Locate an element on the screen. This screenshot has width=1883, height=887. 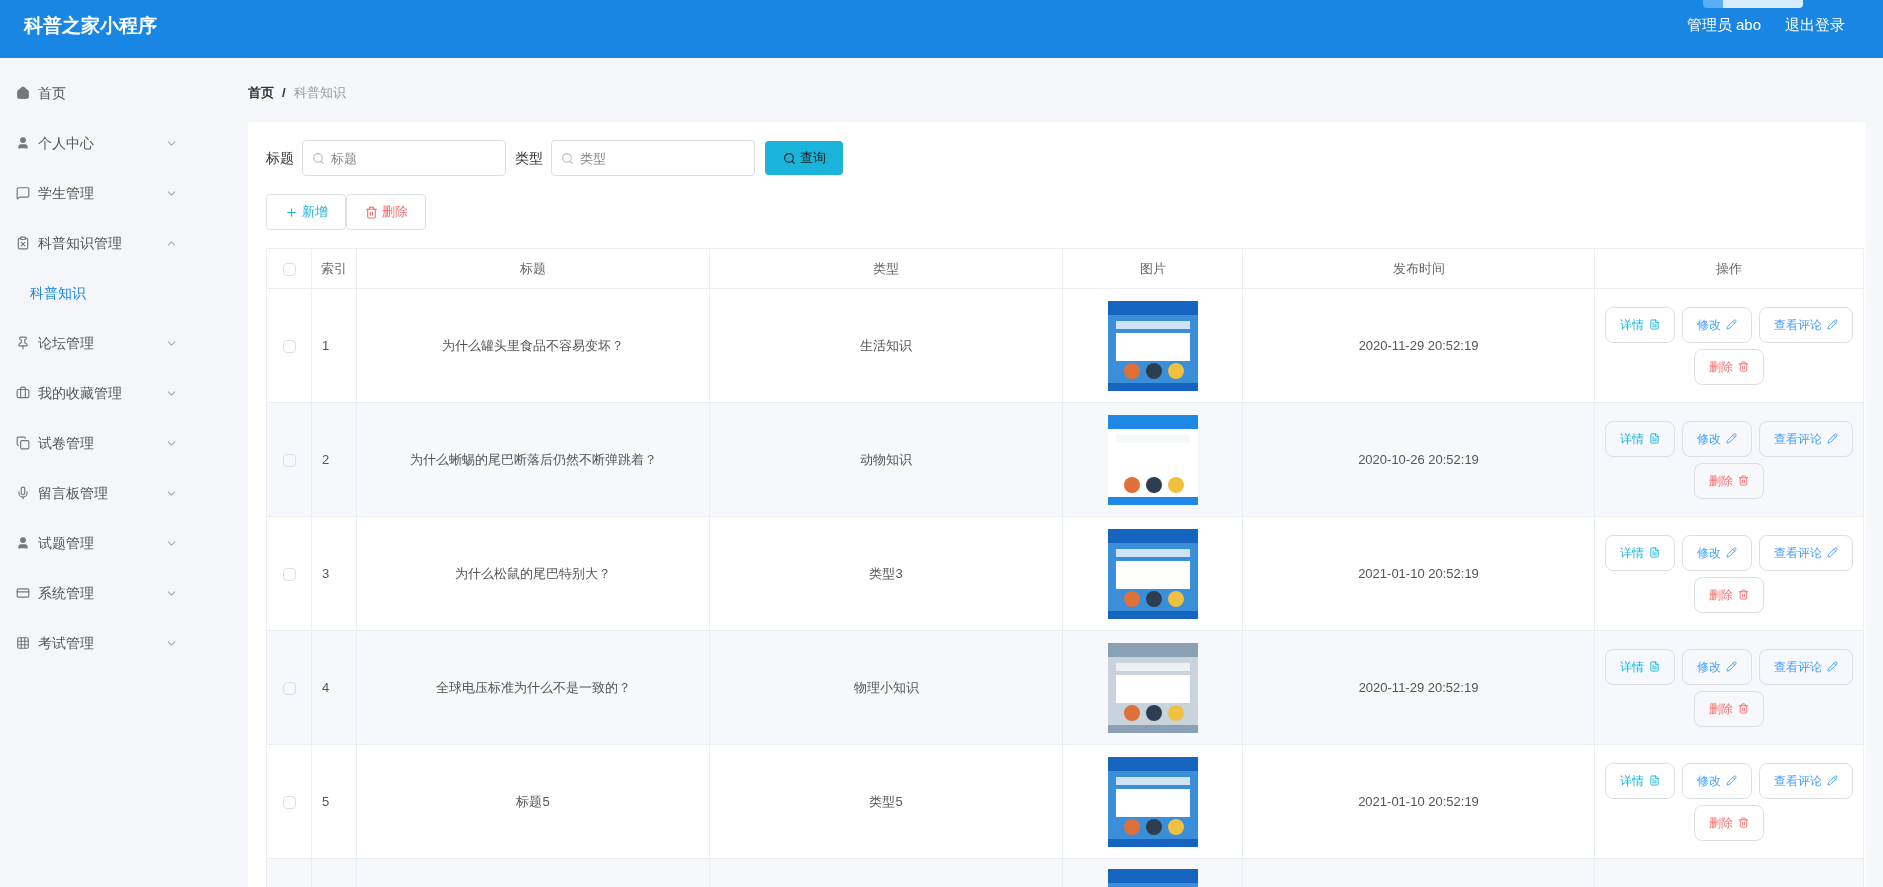
table-cell: 1 is located at coordinates (334, 345).